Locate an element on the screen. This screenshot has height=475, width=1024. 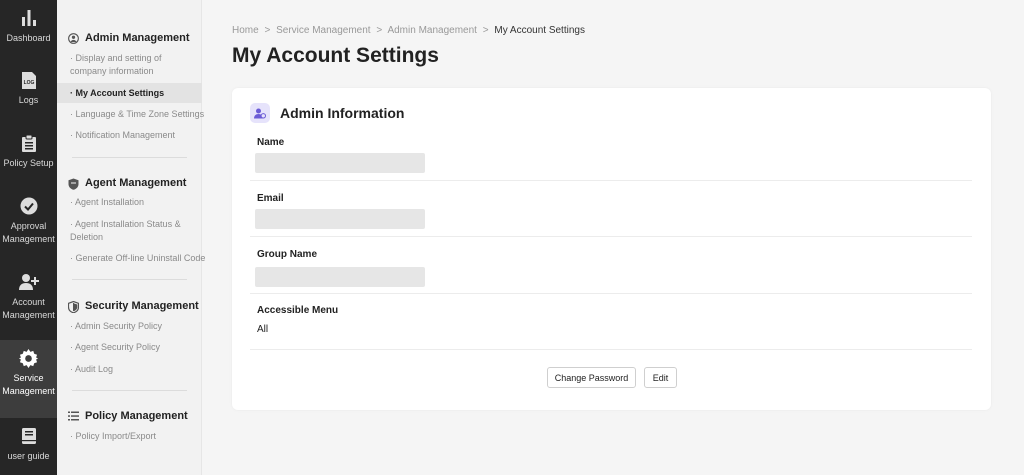
breadcrumb-current: My Account Settings is located at coordinates (539, 30).